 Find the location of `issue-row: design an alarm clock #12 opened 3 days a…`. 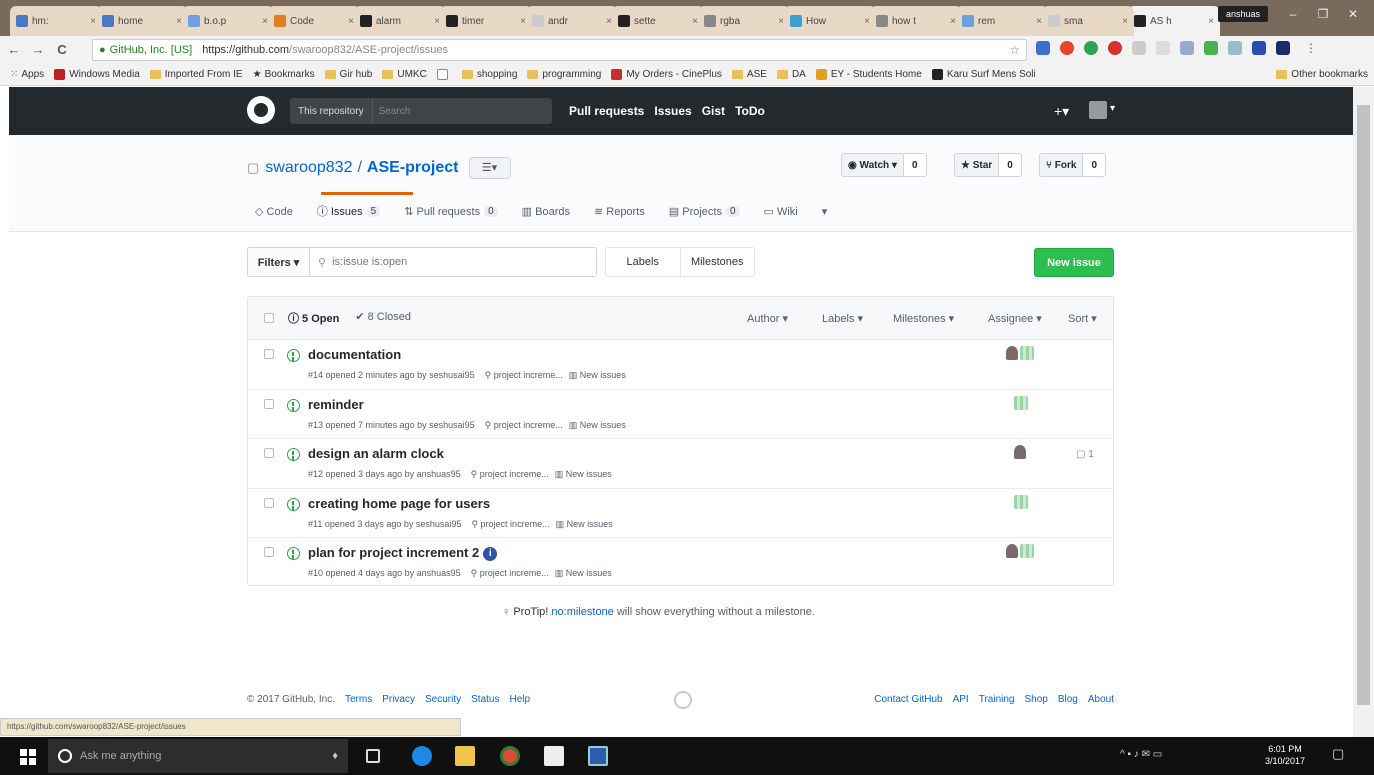

issue-row: design an alarm clock #12 opened 3 days a… is located at coordinates (680, 464).